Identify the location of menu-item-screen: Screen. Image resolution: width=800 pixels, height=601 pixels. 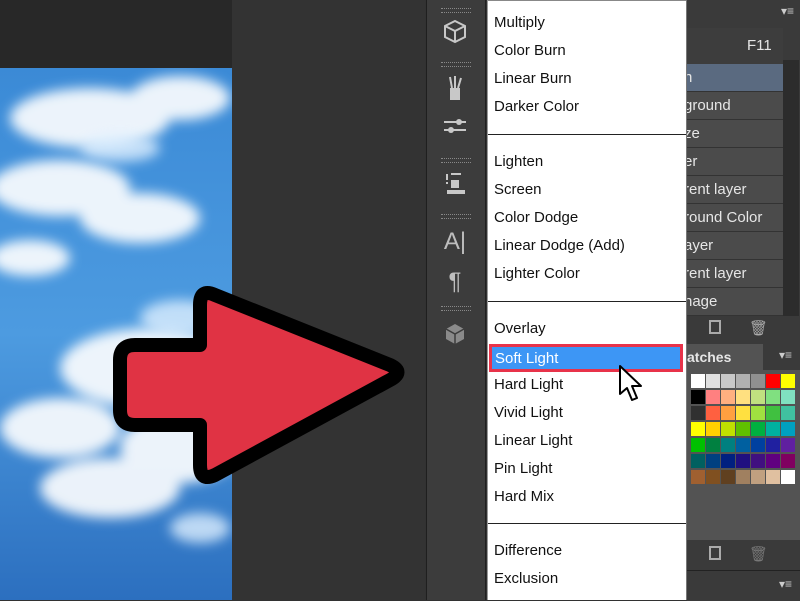
(518, 190).